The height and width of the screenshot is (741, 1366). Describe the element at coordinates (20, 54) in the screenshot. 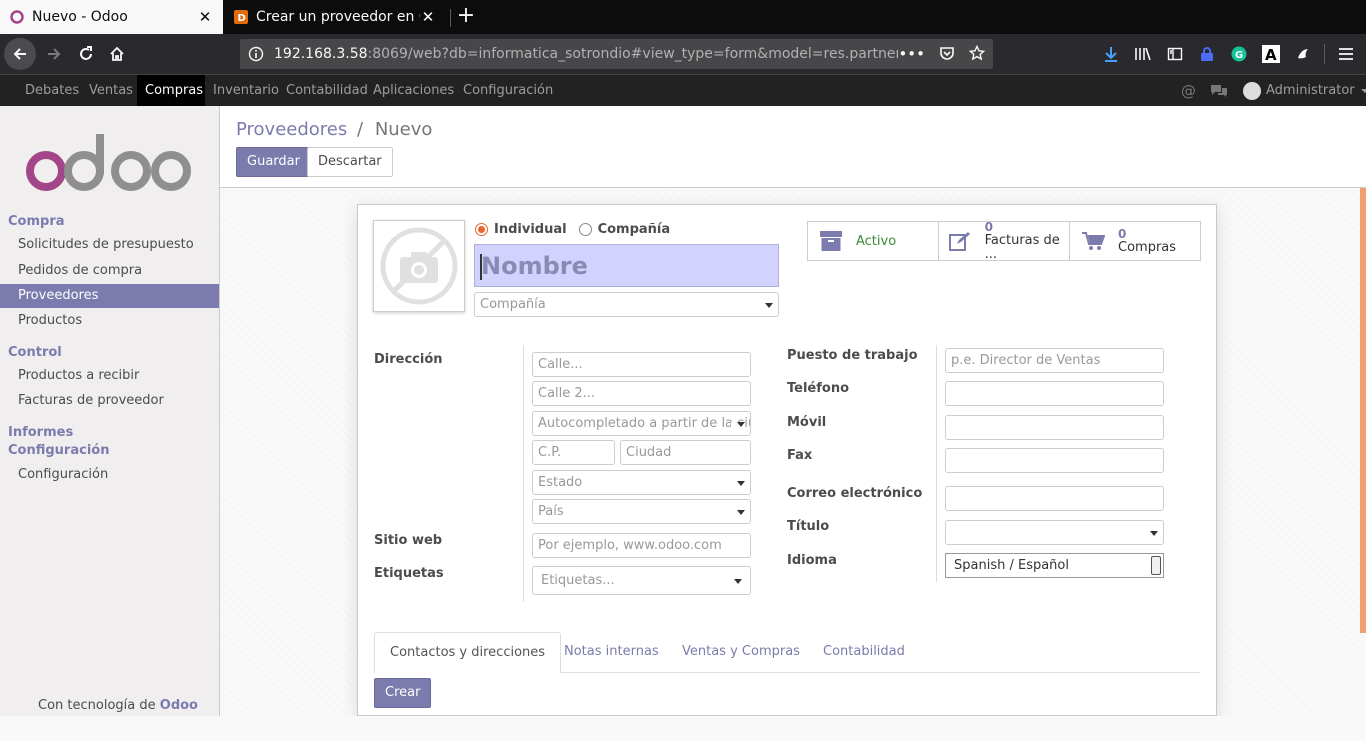

I see `back-button` at that location.